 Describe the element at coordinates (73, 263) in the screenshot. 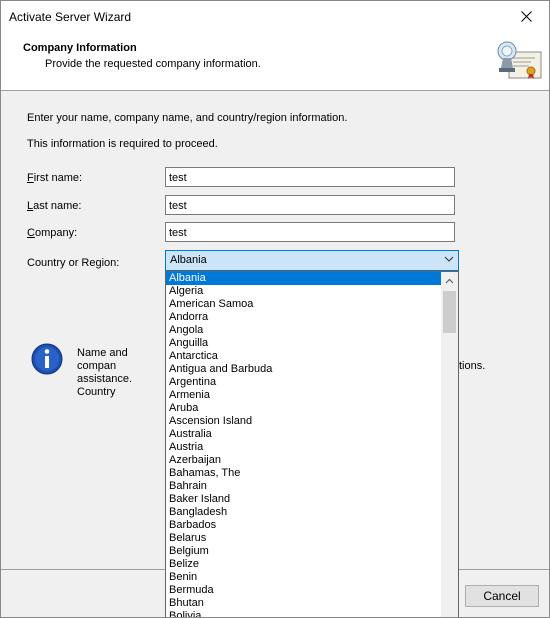

I see `country-label: Country or Region:` at that location.